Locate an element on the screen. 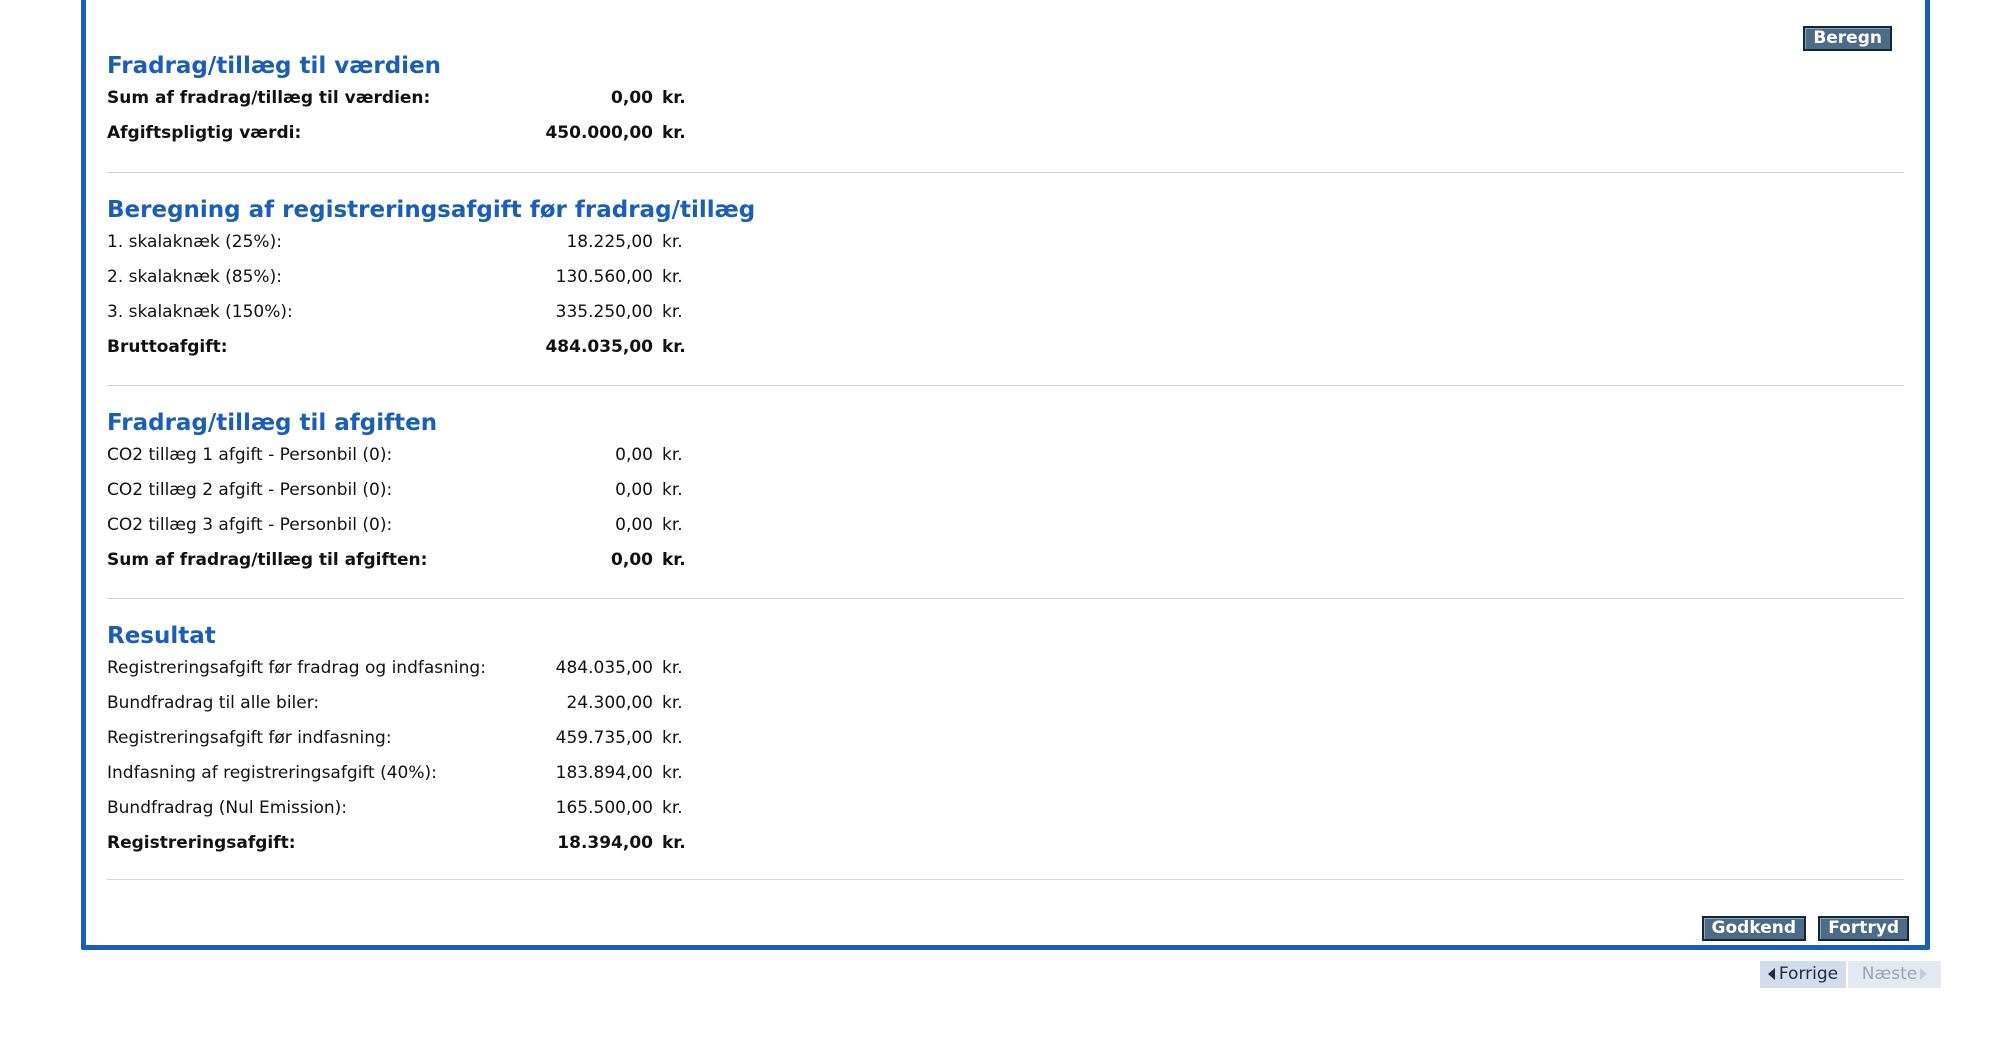 Image resolution: width=1999 pixels, height=1038 pixels. section-title: Fradrag/tillæg til værdien is located at coordinates (274, 66).